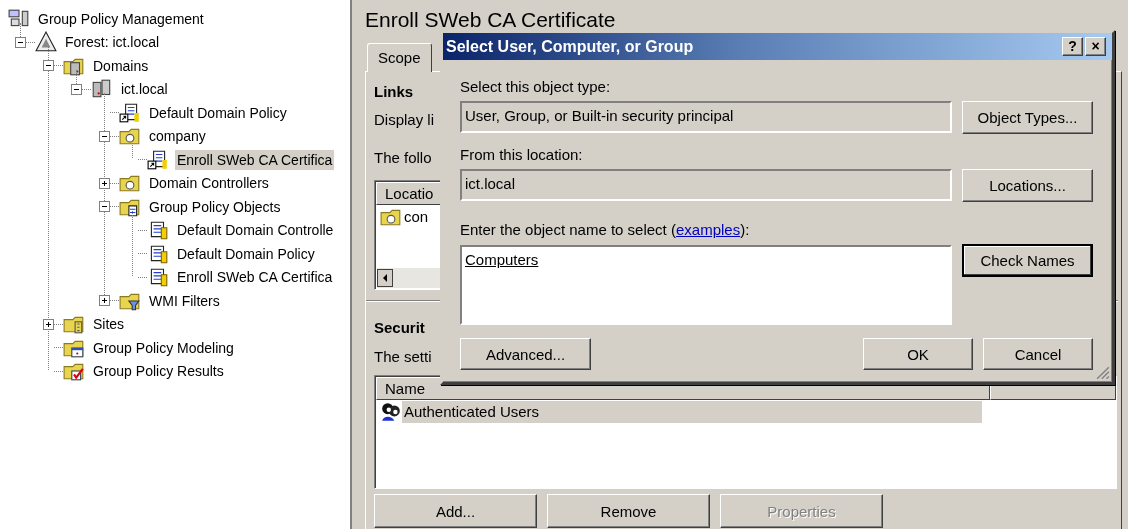 The width and height of the screenshot is (1128, 529). I want to click on tree-item: Domains, so click(121, 65).